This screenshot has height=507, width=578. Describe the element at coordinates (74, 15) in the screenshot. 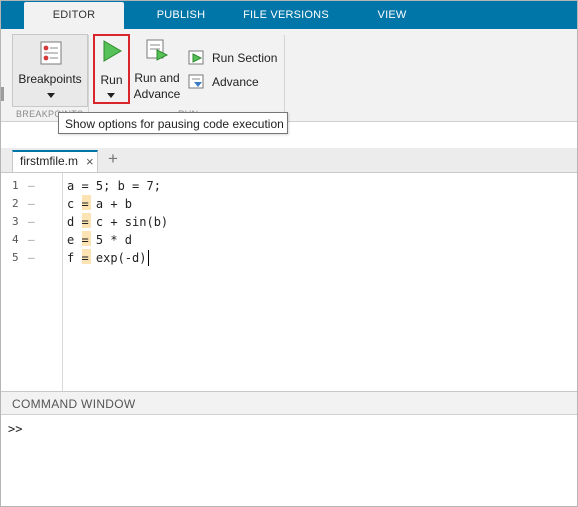

I see `tab-editor: EDITOR` at that location.